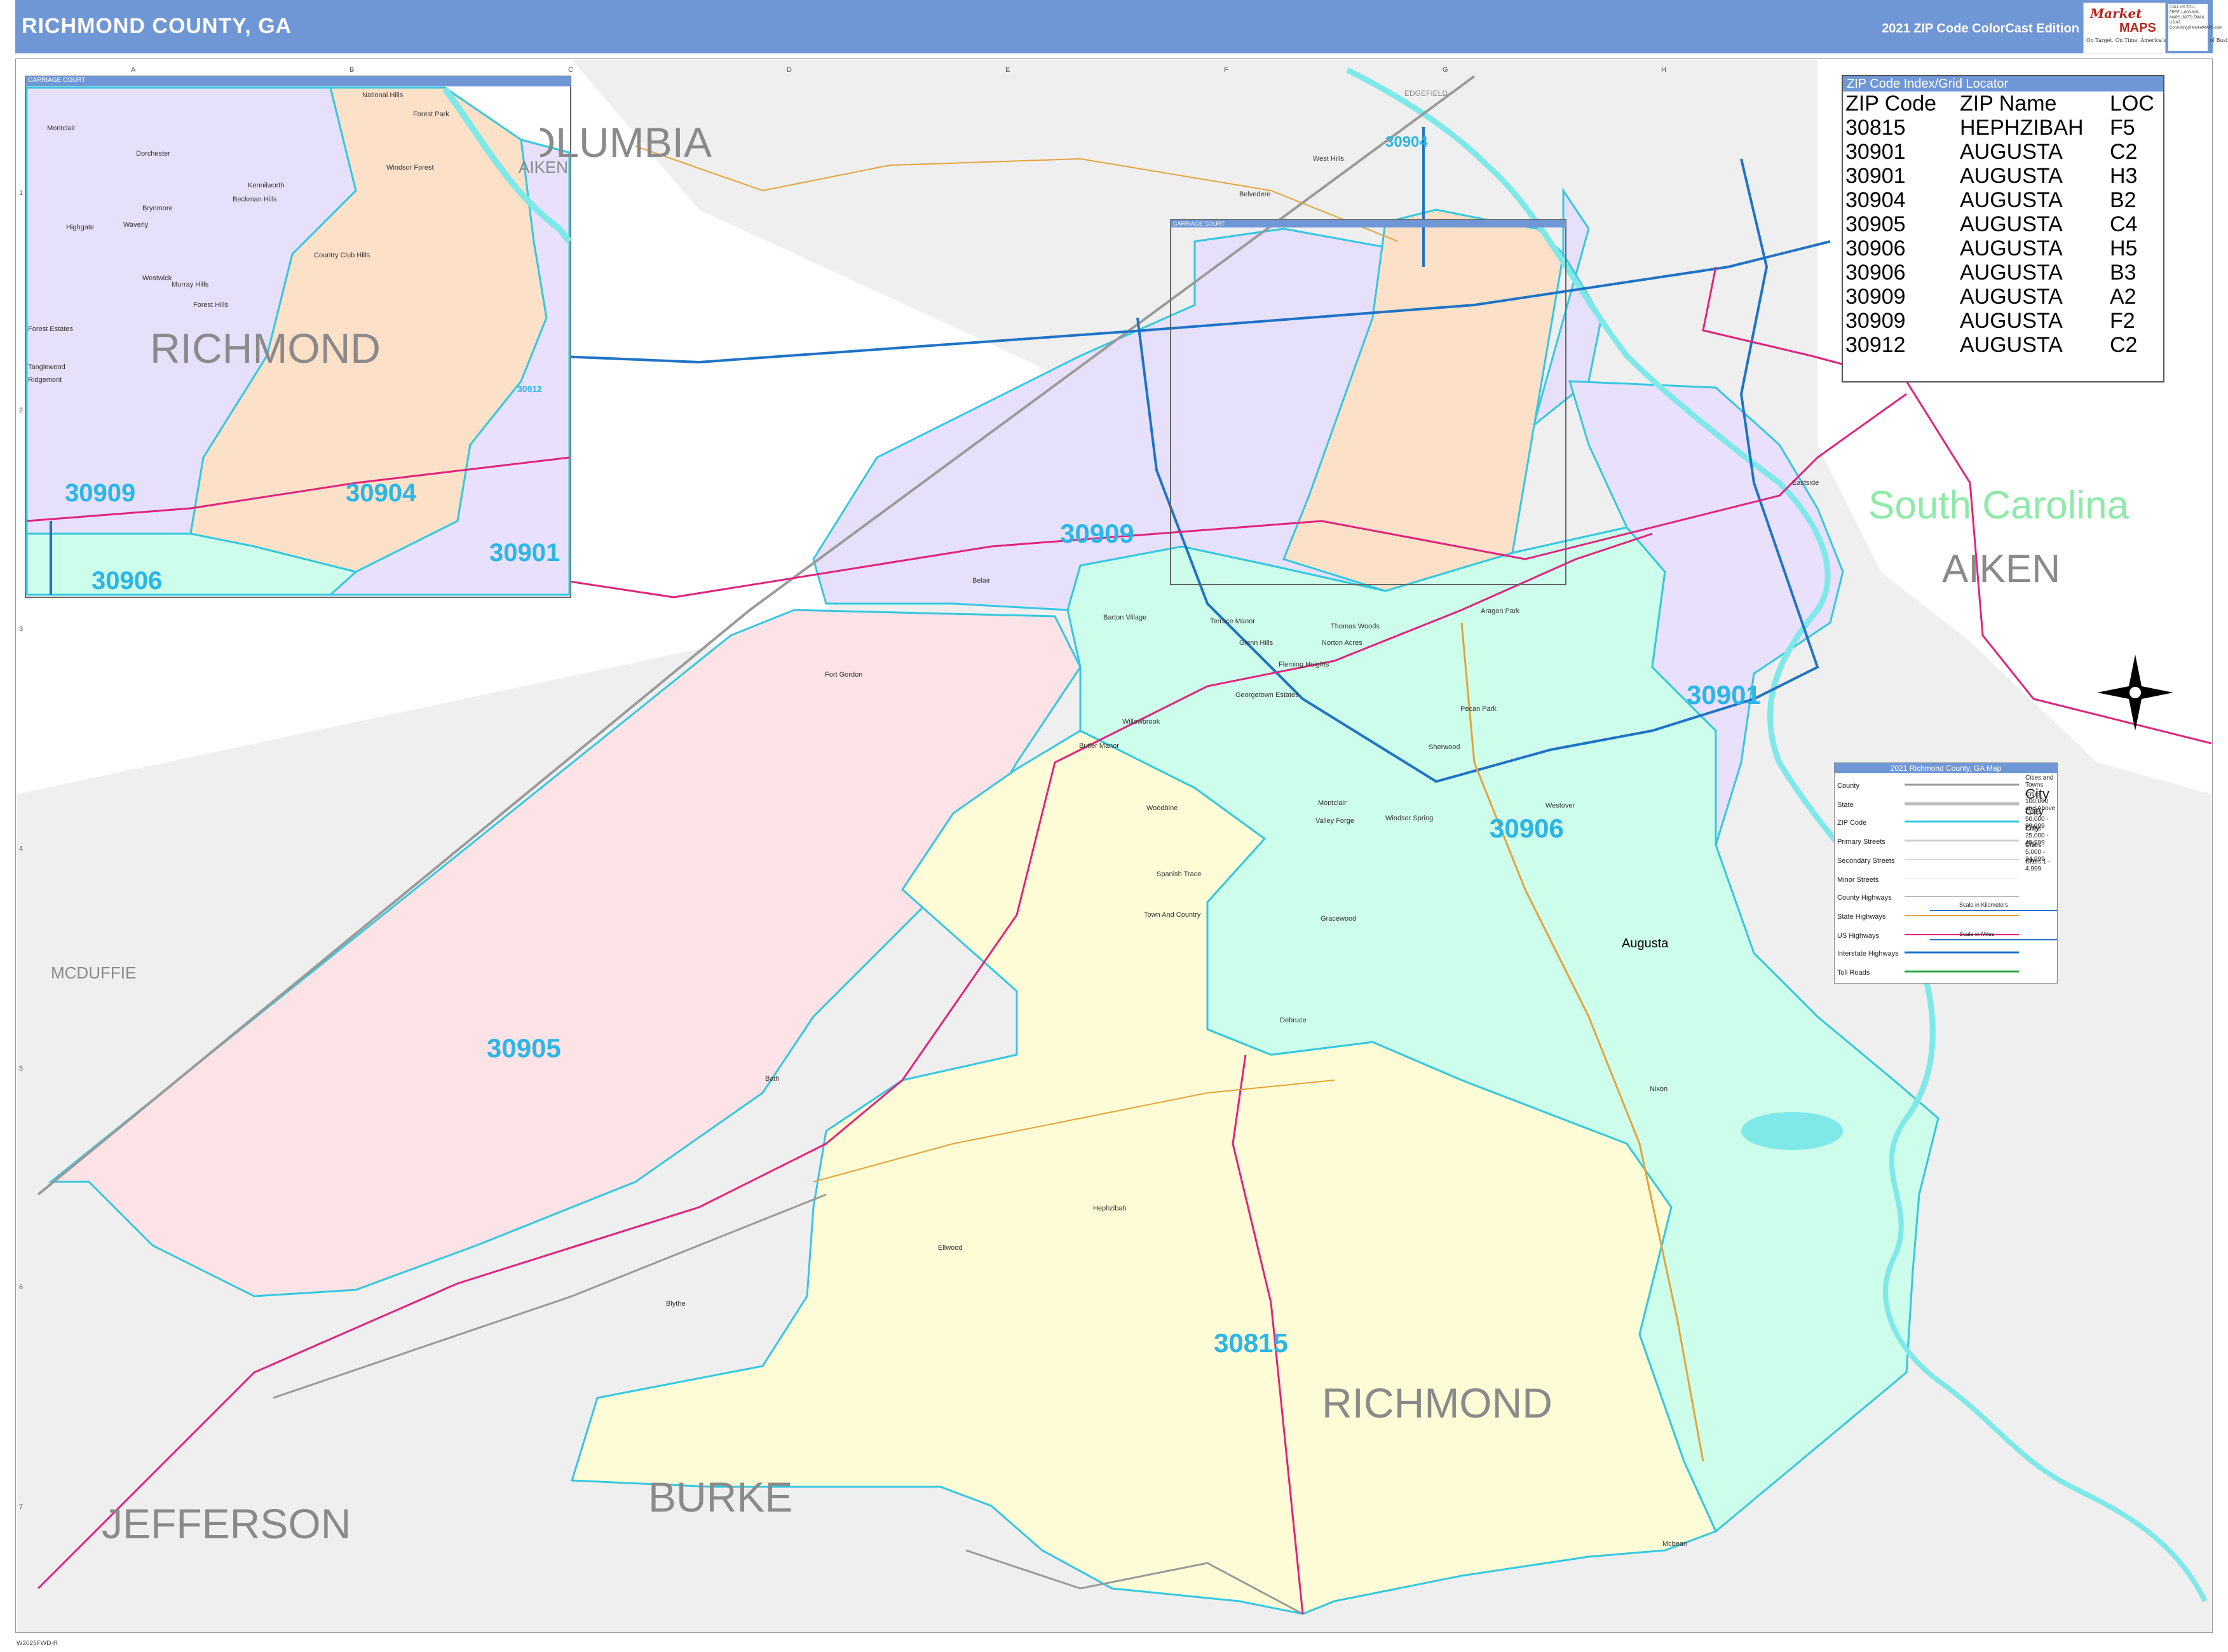  Describe the element at coordinates (1875, 224) in the screenshot. I see `zip-cell: 30905` at that location.